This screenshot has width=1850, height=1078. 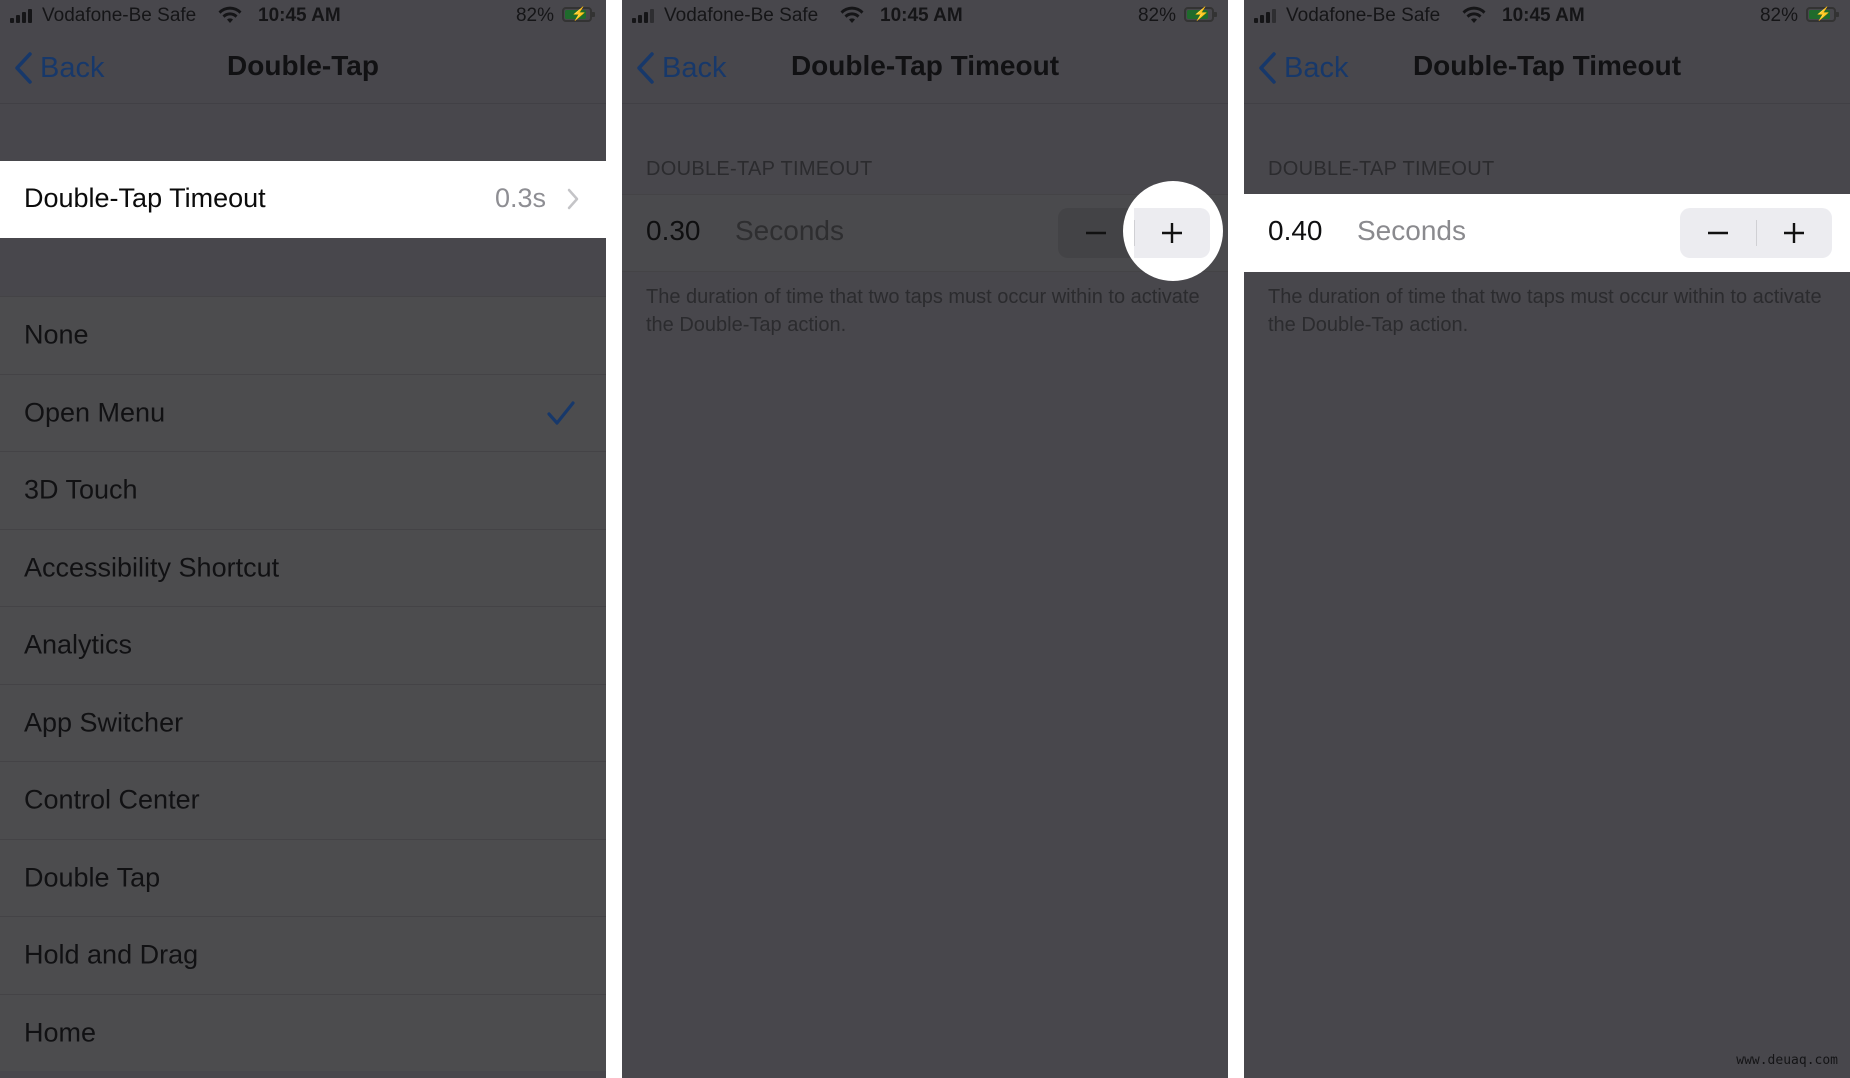 What do you see at coordinates (303, 65) in the screenshot?
I see `page-title: Double-Tap` at bounding box center [303, 65].